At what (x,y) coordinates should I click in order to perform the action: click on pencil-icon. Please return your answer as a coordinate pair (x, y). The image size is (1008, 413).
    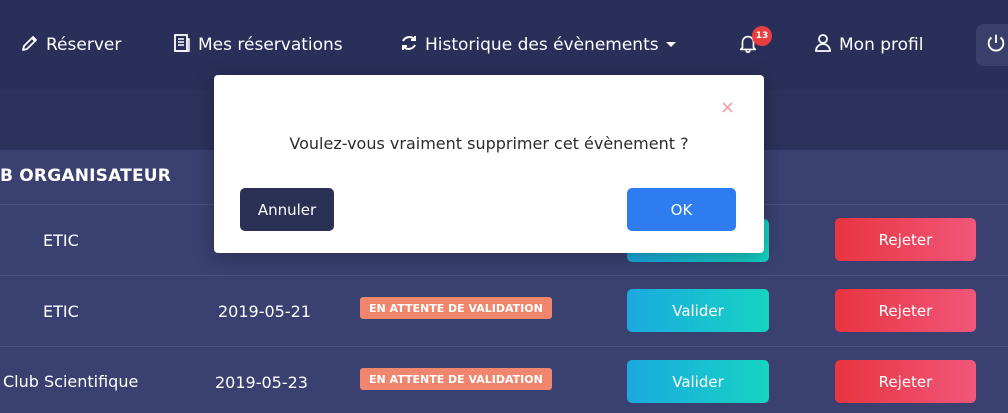
    Looking at the image, I should click on (30, 45).